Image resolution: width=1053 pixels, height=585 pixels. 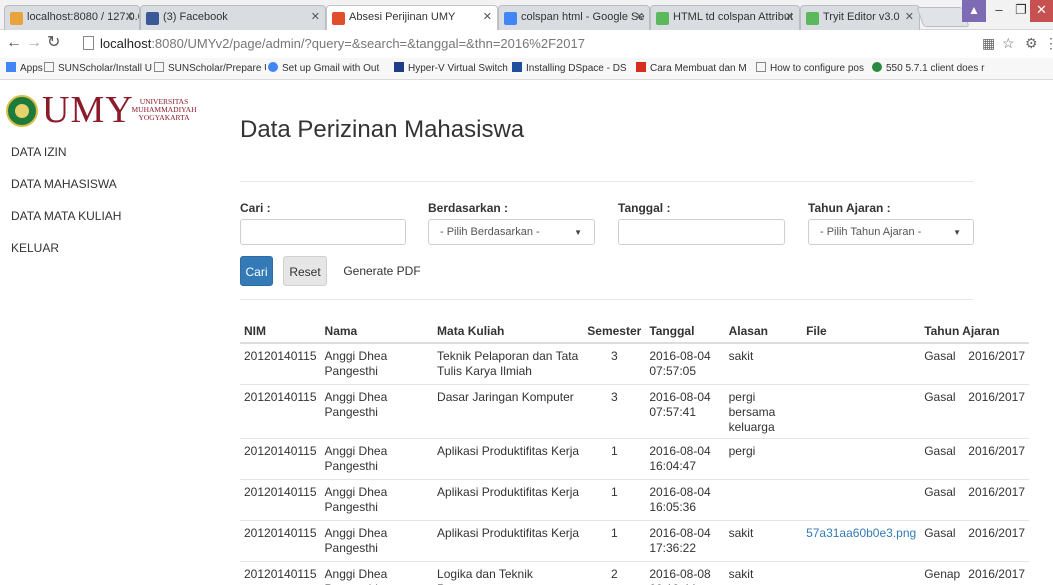 What do you see at coordinates (861, 332) in the screenshot?
I see `col-header-file: File` at bounding box center [861, 332].